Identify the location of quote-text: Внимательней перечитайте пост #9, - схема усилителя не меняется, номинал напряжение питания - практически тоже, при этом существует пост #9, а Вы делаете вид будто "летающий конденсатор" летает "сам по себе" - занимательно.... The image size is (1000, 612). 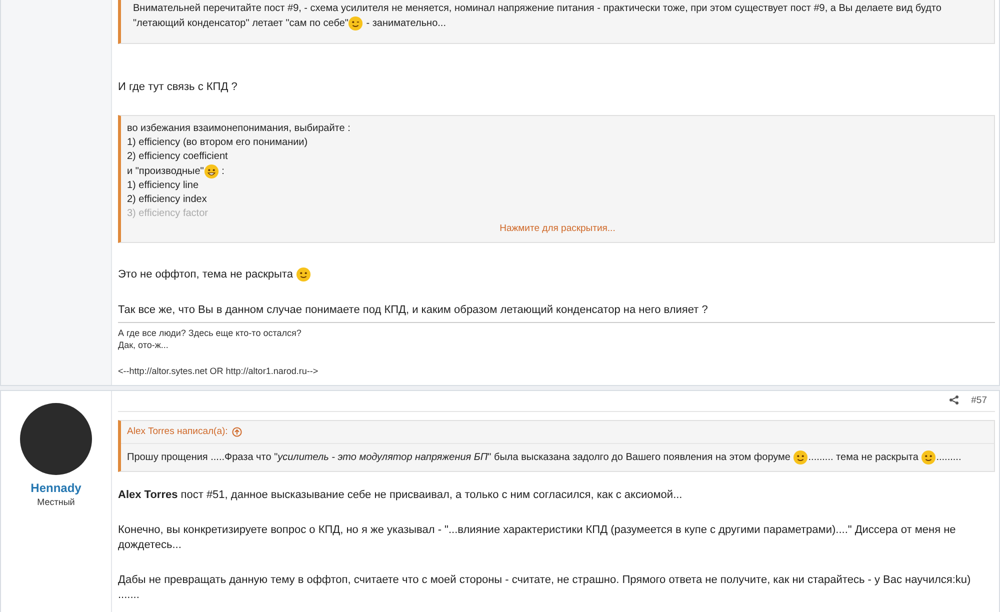
(537, 17).